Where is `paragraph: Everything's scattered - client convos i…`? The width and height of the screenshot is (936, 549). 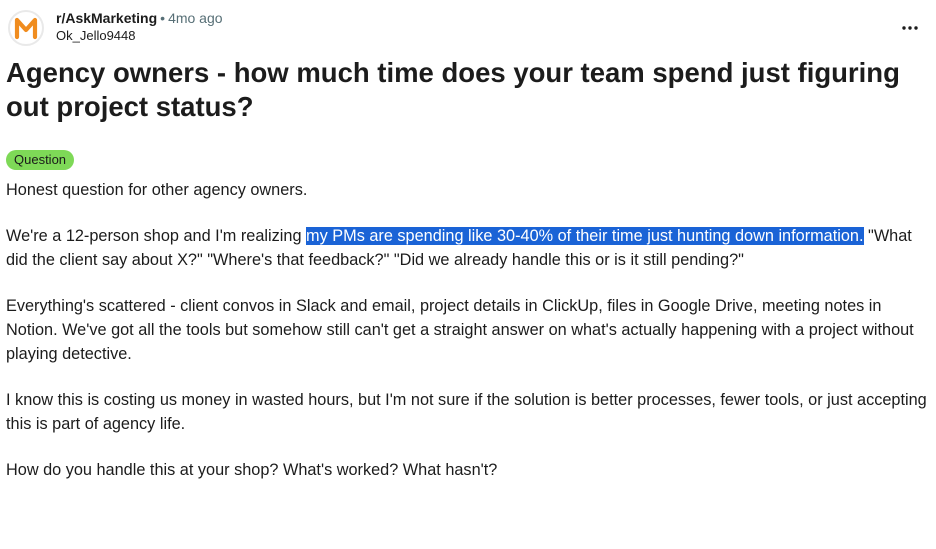 paragraph: Everything's scattered - client convos i… is located at coordinates (460, 330).